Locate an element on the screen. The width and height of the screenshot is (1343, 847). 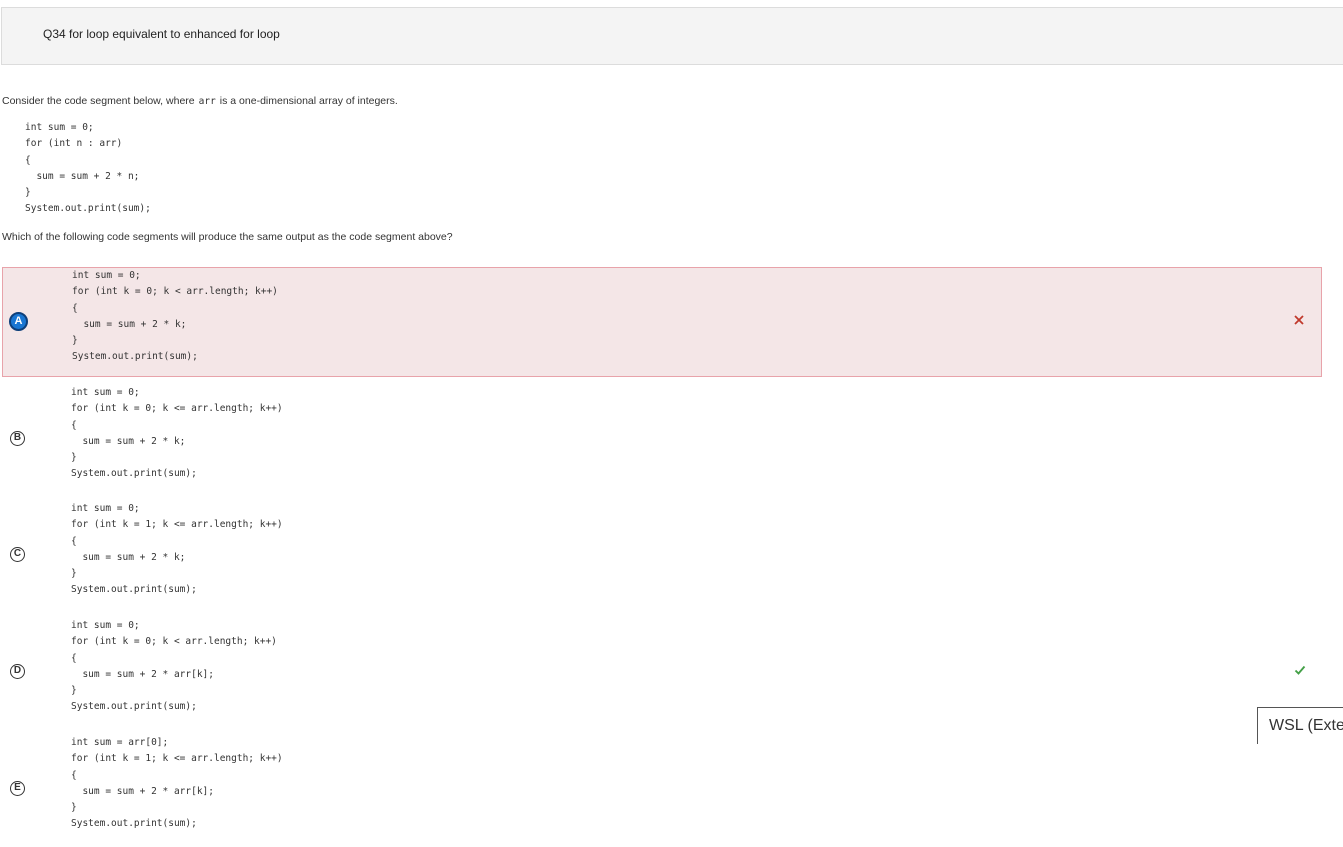
option-radio-a: A is located at coordinates (18, 321).